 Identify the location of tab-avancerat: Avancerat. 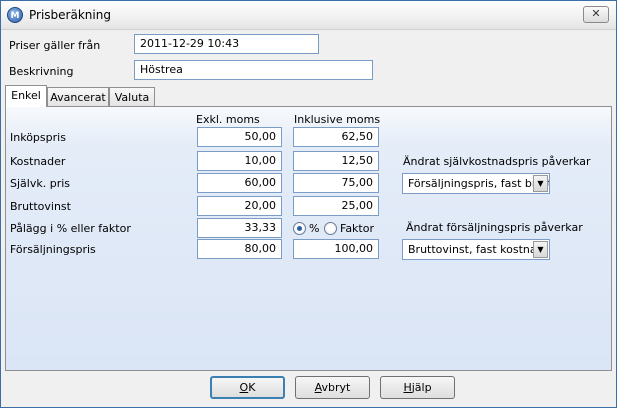
(78, 97).